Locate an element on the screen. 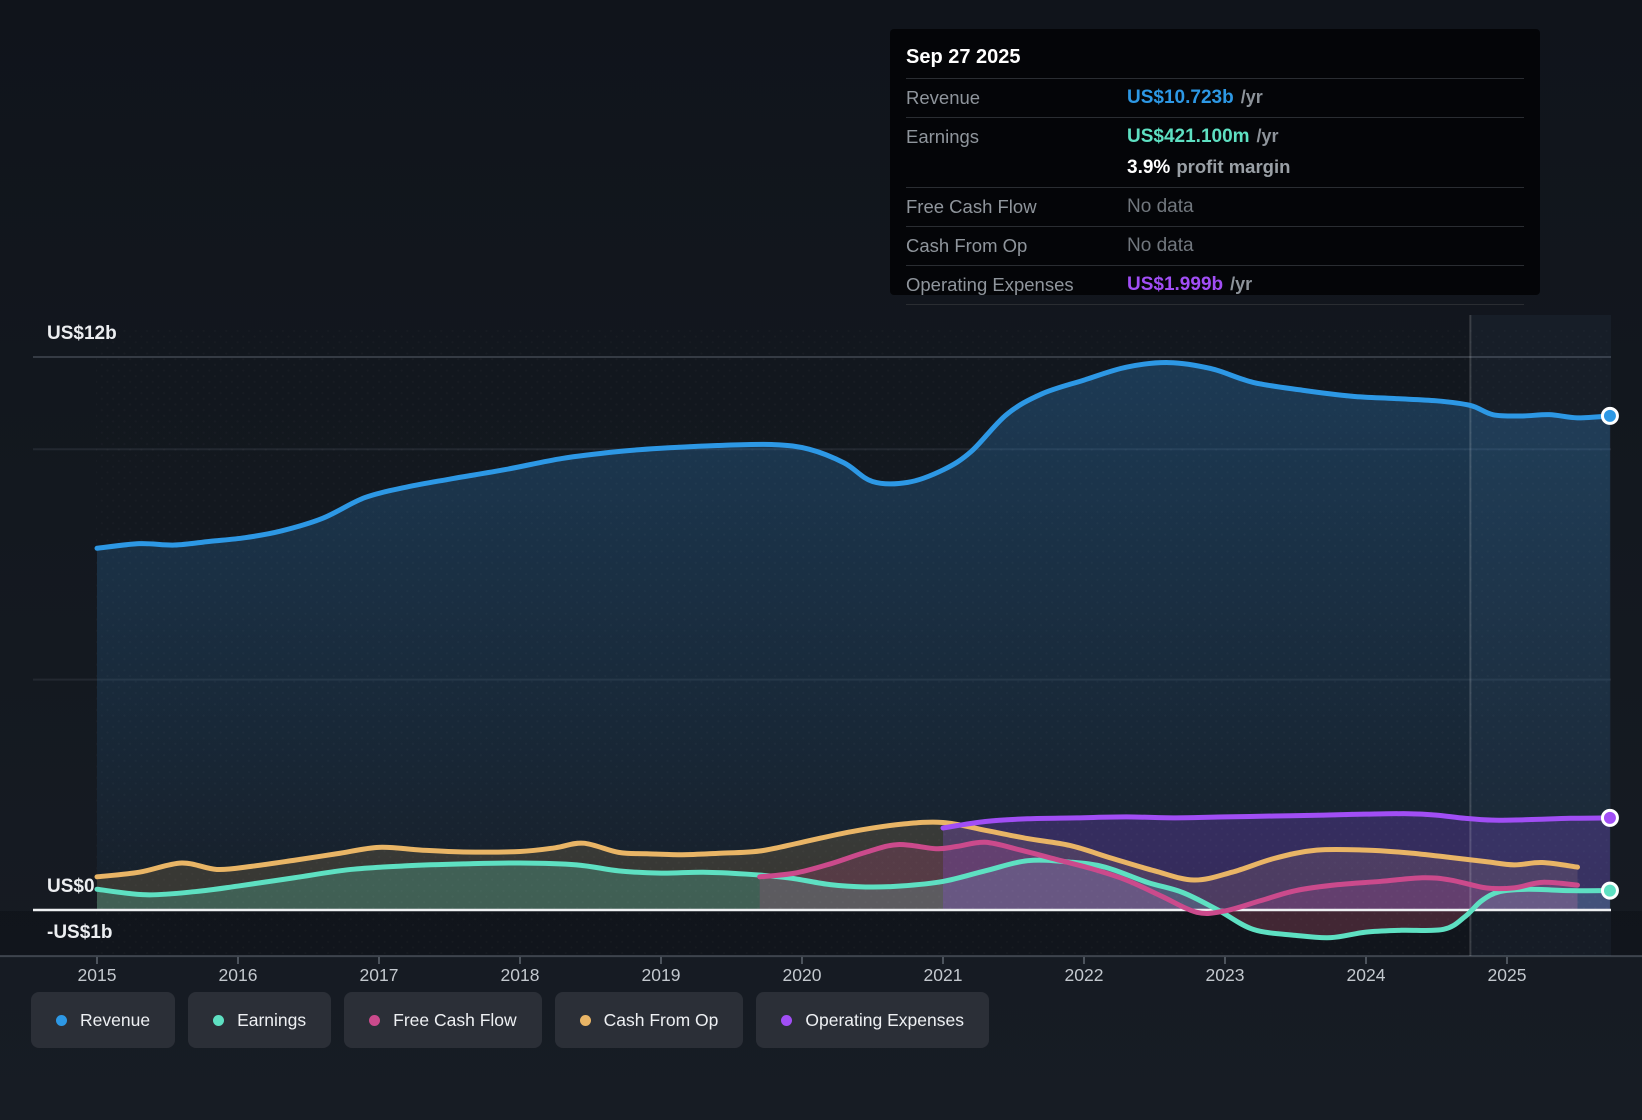 The width and height of the screenshot is (1642, 1120). free-cash-flow-dot-icon is located at coordinates (375, 1020).